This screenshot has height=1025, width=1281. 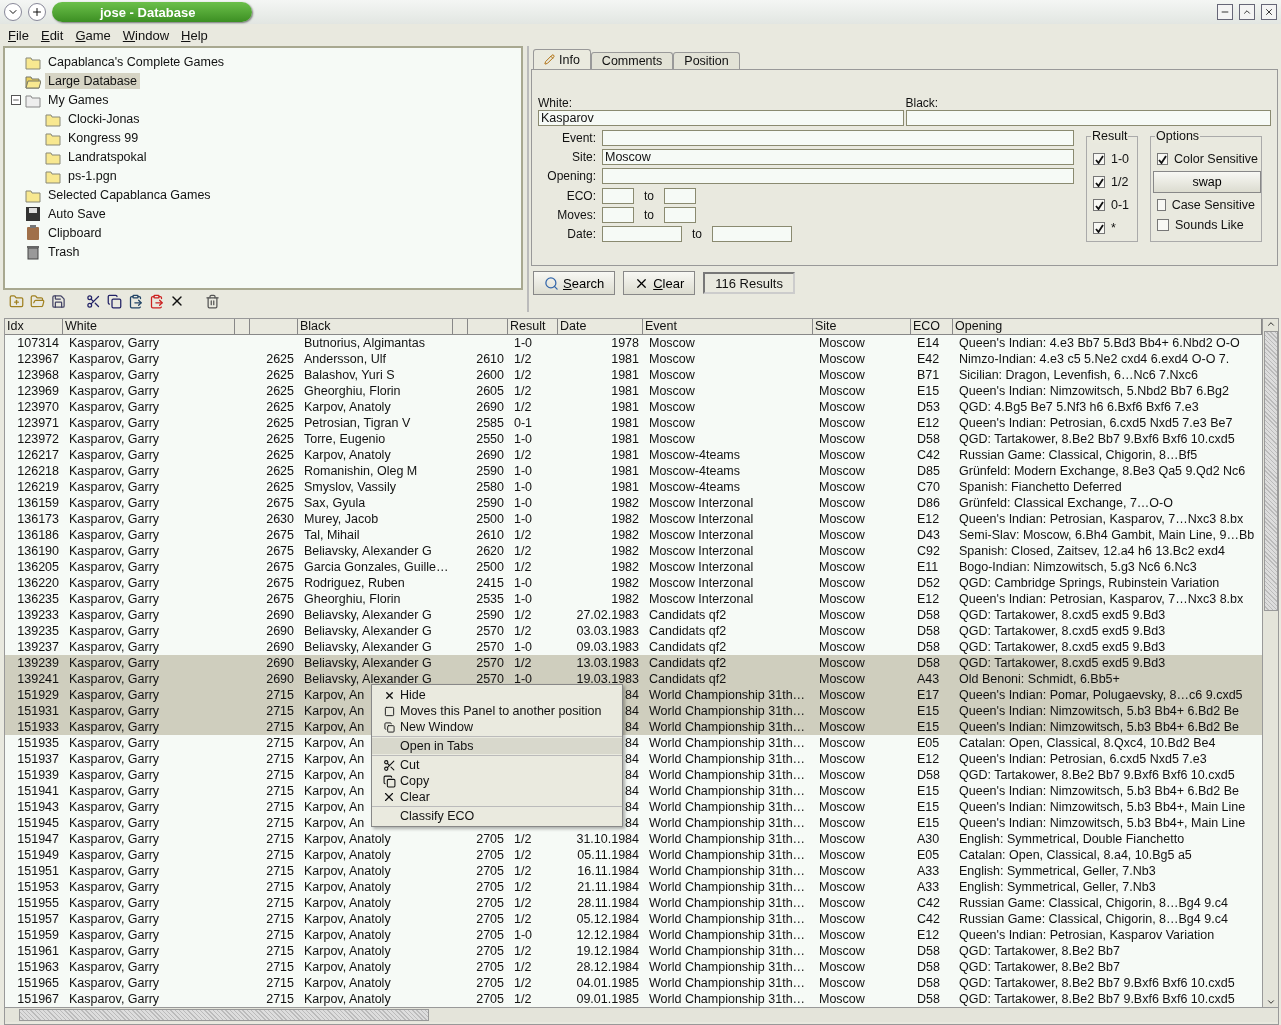 What do you see at coordinates (632, 60) in the screenshot?
I see `tab: Comments` at bounding box center [632, 60].